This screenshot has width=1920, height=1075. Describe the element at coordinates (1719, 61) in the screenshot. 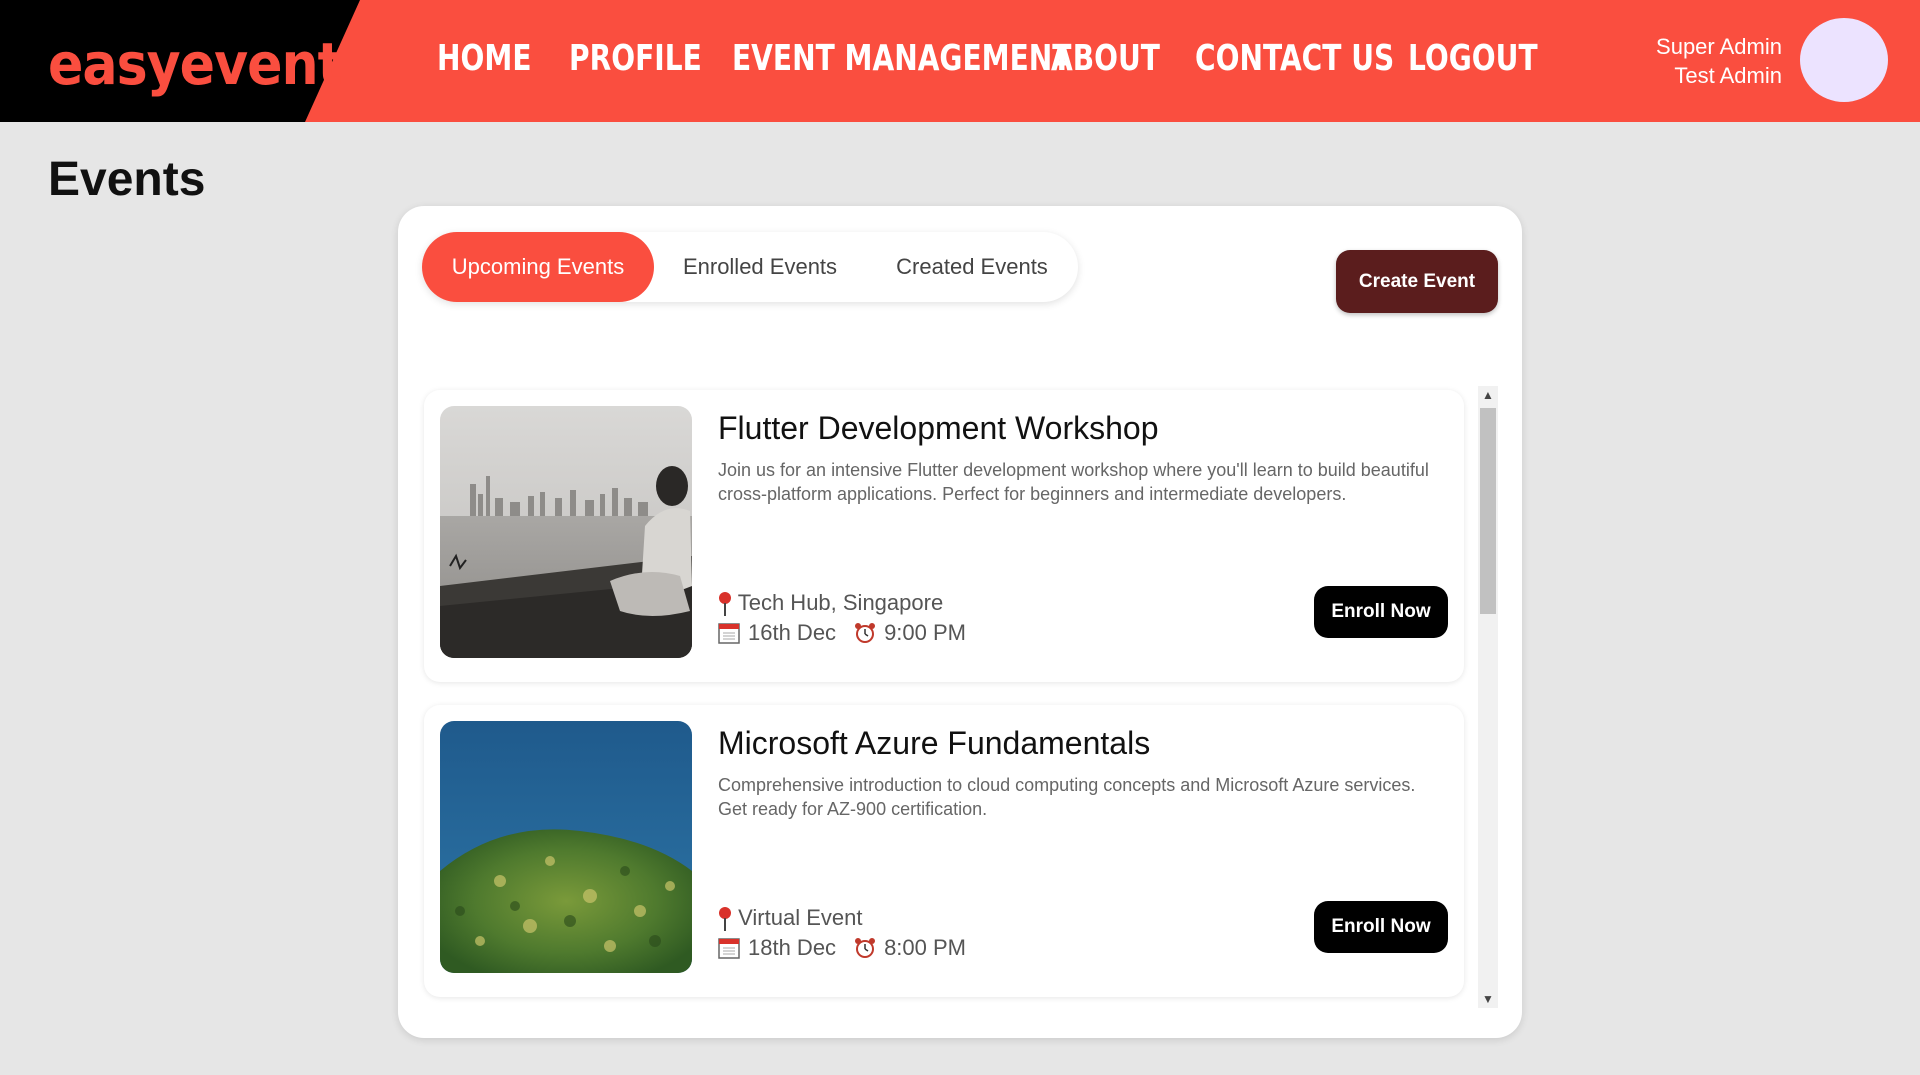

I see `user-info: Super Admin Test Admin` at that location.